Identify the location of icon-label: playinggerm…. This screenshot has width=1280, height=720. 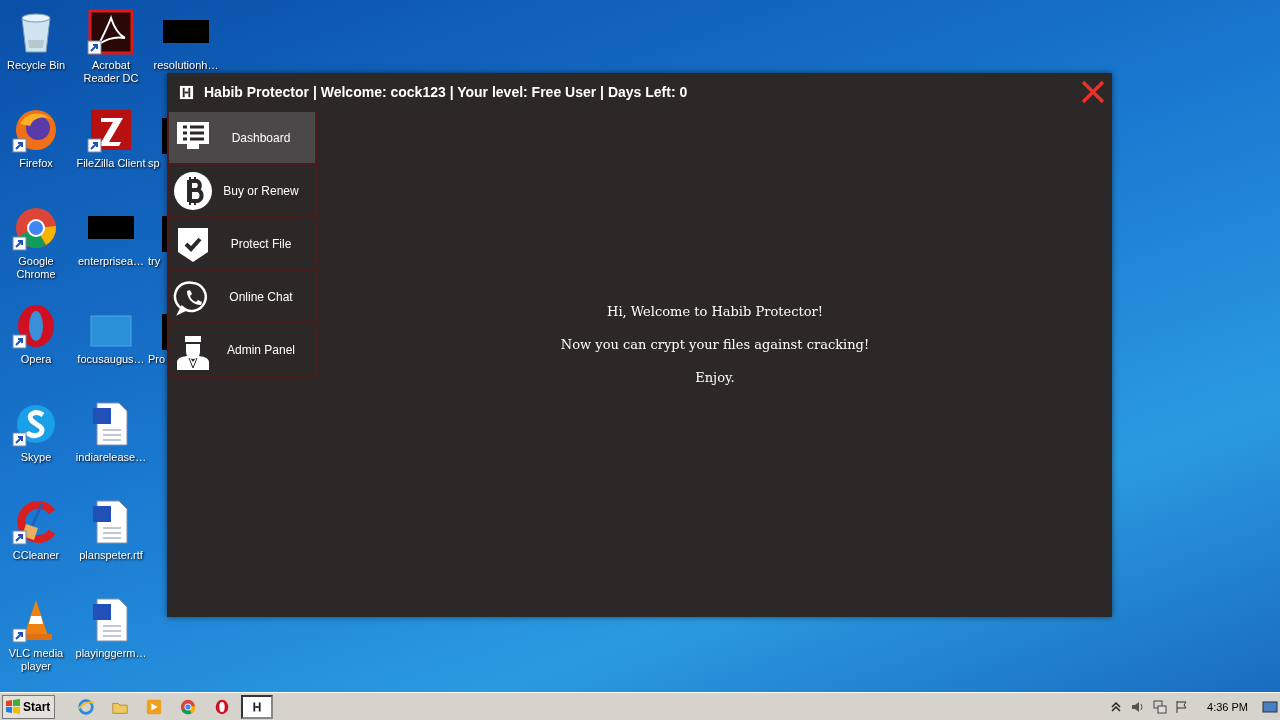
(111, 653).